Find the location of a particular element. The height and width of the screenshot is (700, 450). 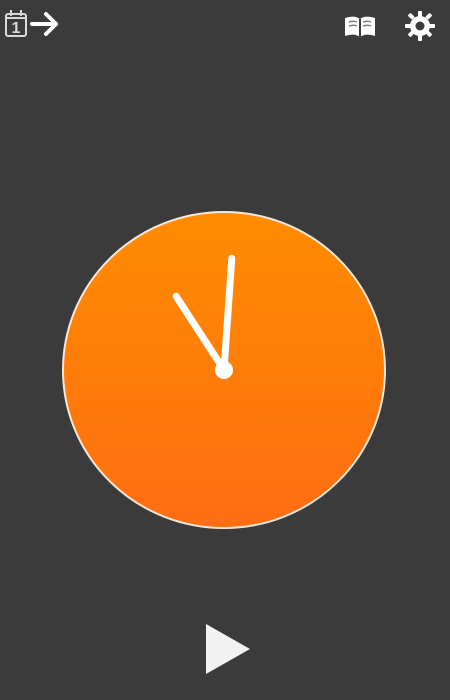

day-forward-button: 1 is located at coordinates (32, 23).